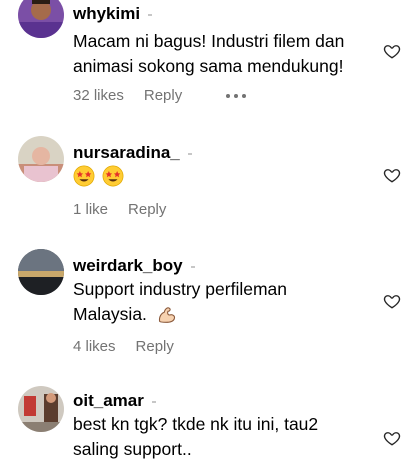  What do you see at coordinates (236, 95) in the screenshot?
I see `more-horizontal-icon` at bounding box center [236, 95].